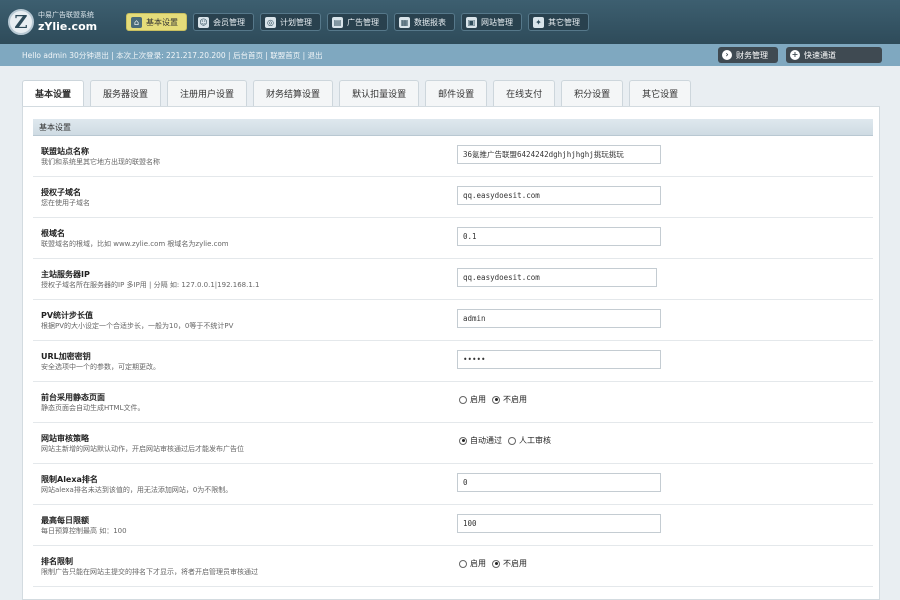 This screenshot has height=600, width=900. I want to click on tab-0: 基本设置, so click(53, 93).